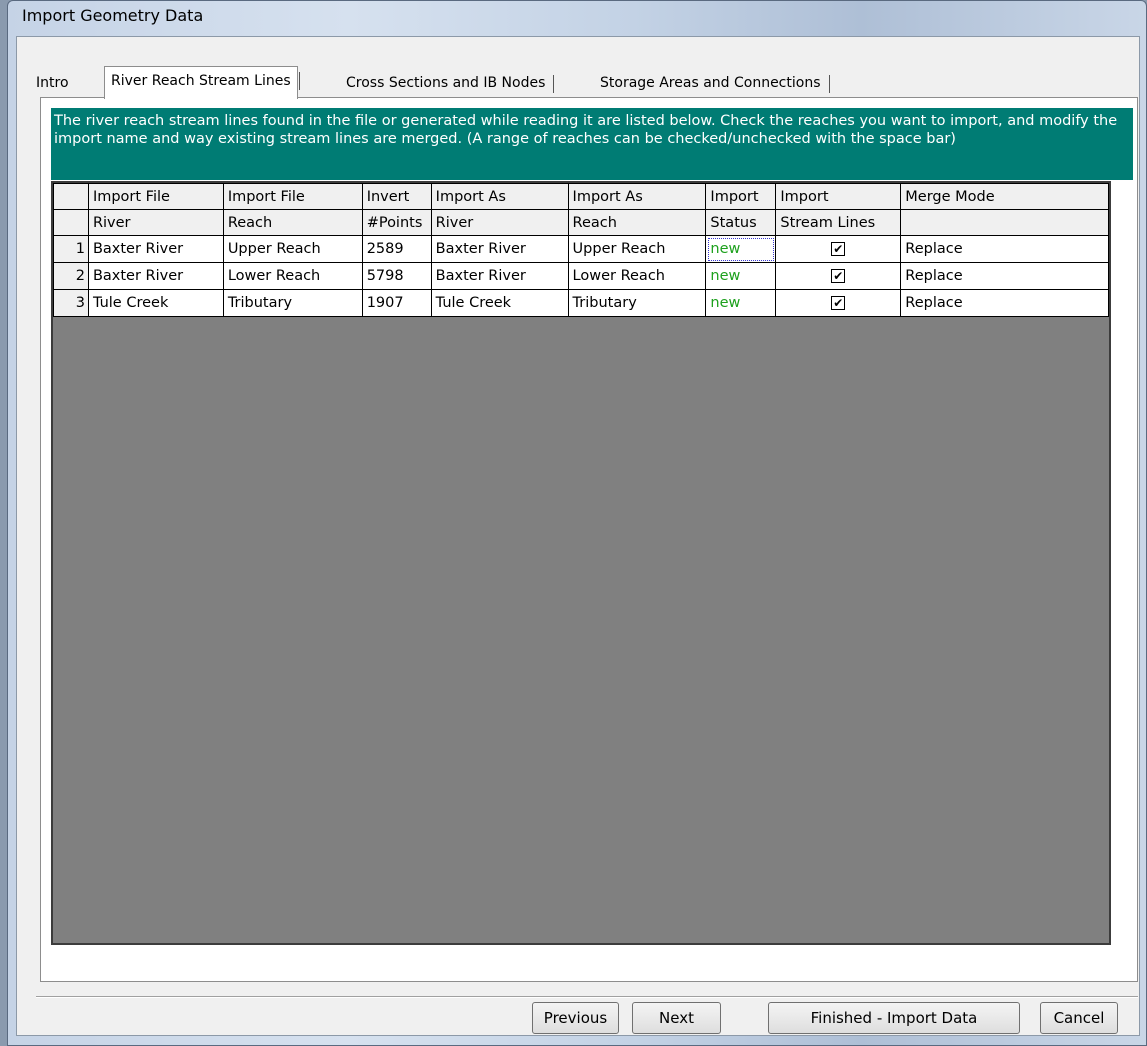 Image resolution: width=1147 pixels, height=1046 pixels. Describe the element at coordinates (838, 222) in the screenshot. I see `col-header: Stream Lines` at that location.